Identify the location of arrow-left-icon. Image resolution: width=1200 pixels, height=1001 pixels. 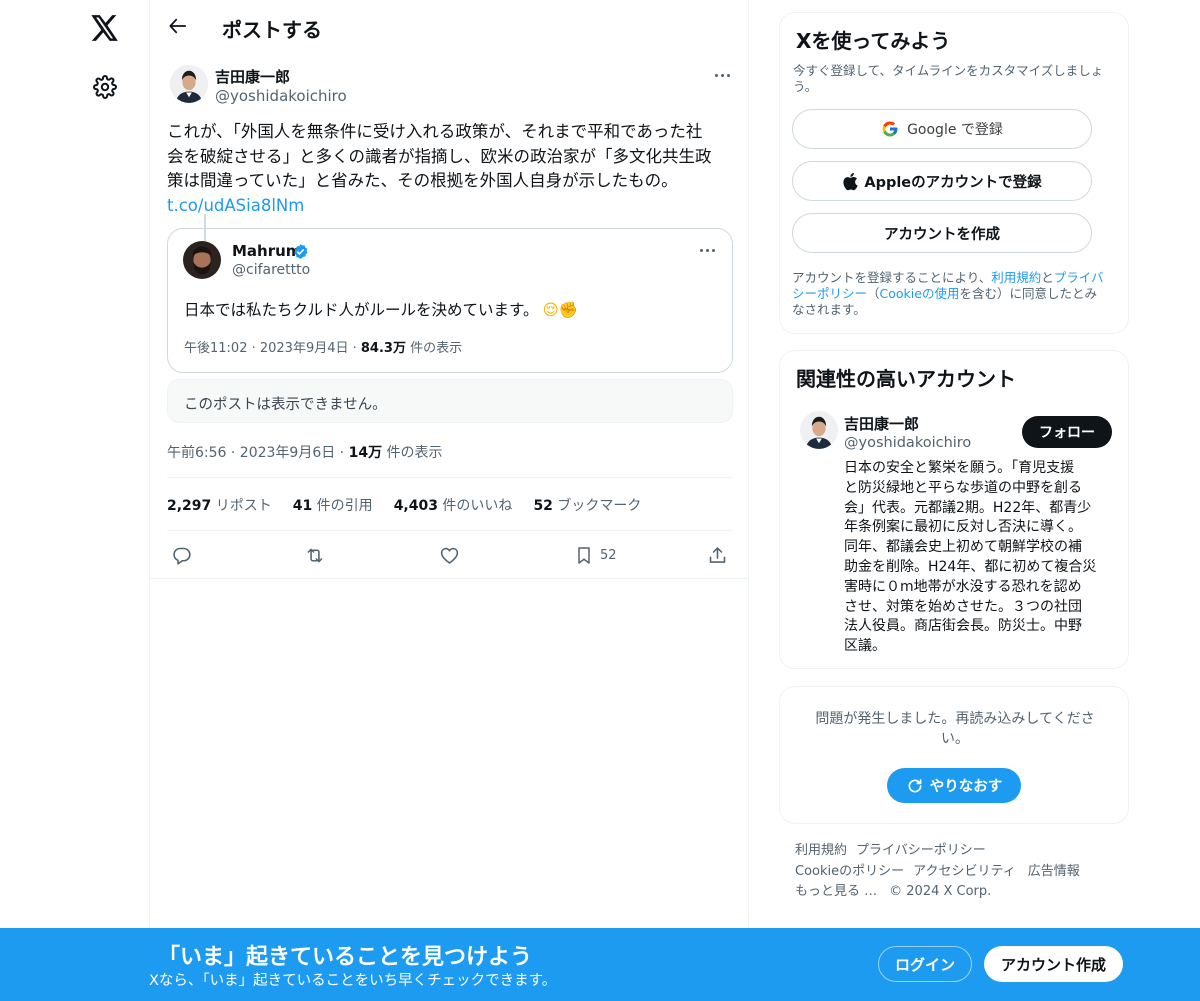
(178, 26).